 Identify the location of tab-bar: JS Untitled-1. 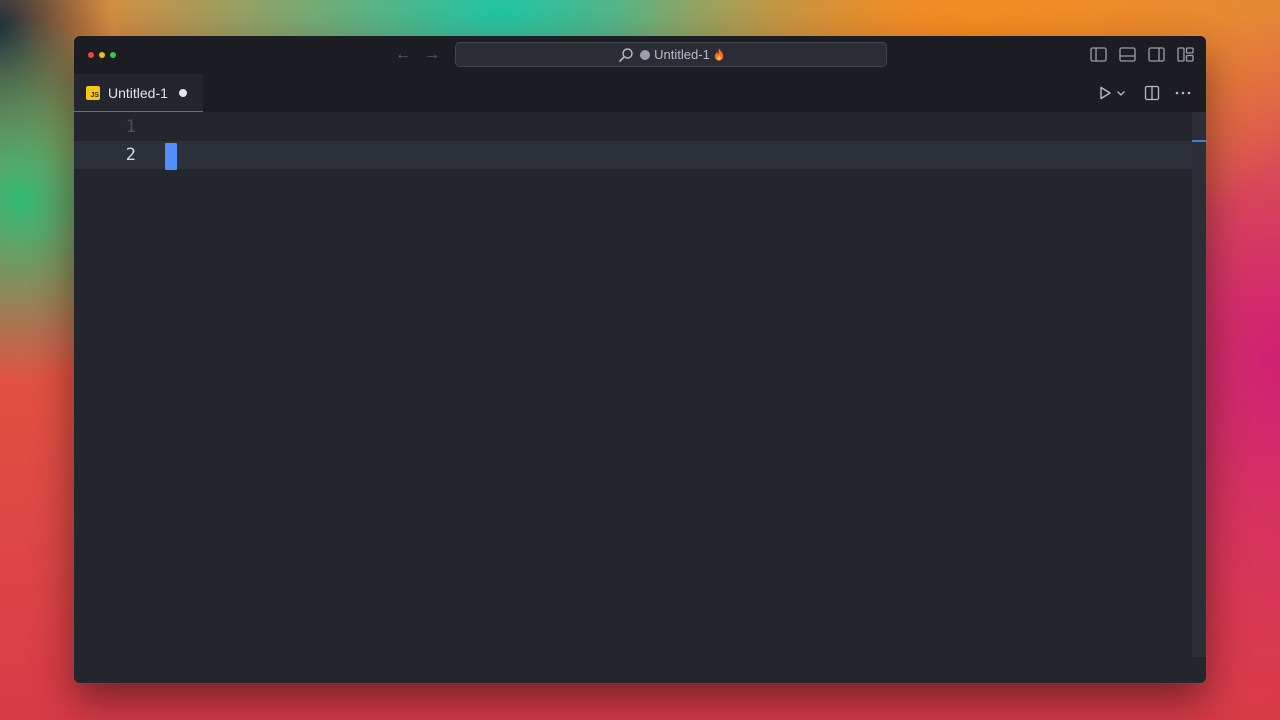
(640, 93).